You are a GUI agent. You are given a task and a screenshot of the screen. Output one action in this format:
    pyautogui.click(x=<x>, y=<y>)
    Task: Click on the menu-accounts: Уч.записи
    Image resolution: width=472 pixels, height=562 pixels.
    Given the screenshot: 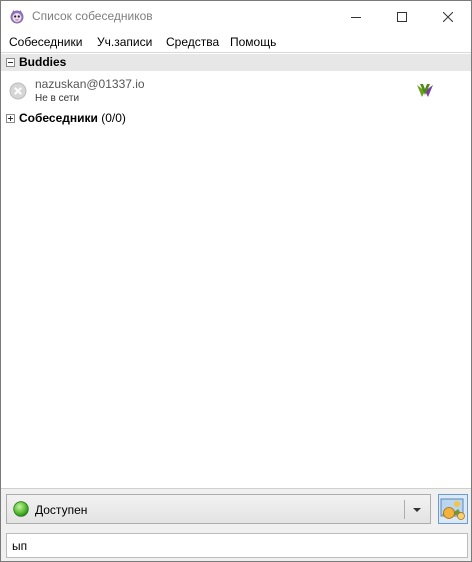 What is the action you would take?
    pyautogui.click(x=124, y=42)
    